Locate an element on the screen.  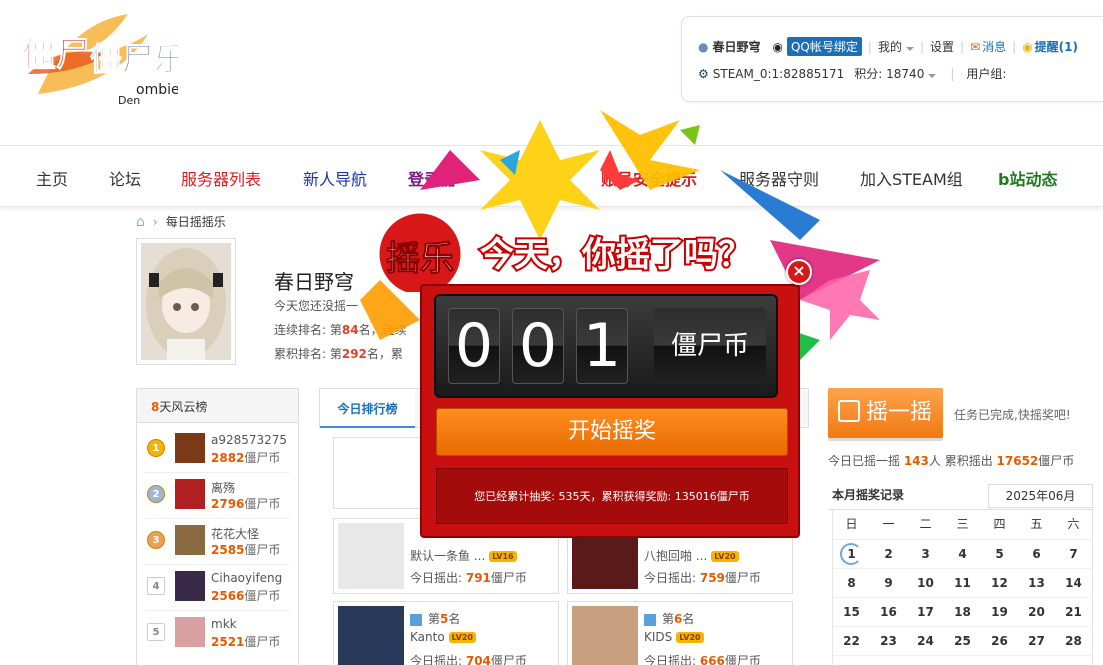
svg-text: 摇乐 is located at coordinates (420, 259).